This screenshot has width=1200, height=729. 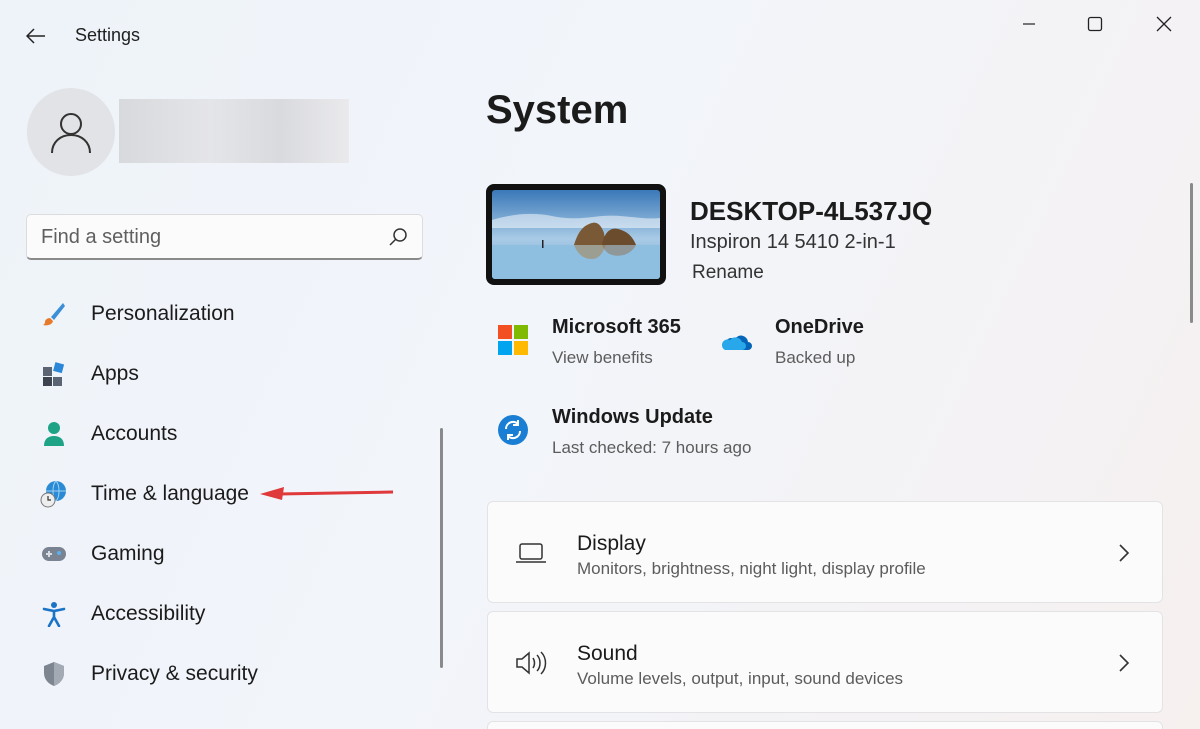 I want to click on apps-icon, so click(x=54, y=374).